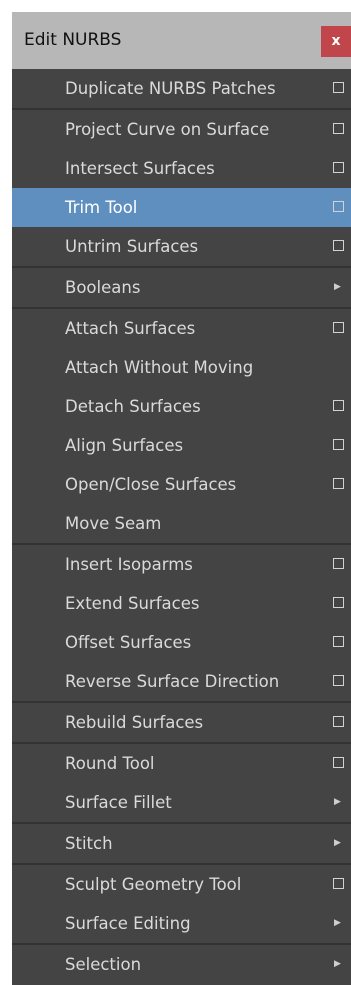  What do you see at coordinates (151, 484) in the screenshot?
I see `menu-item-label: Open/Close Surfaces` at bounding box center [151, 484].